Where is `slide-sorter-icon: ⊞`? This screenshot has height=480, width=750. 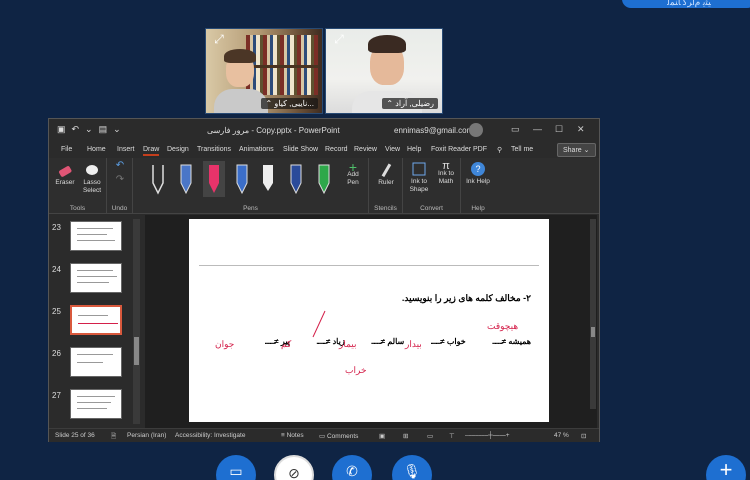 slide-sorter-icon: ⊞ is located at coordinates (405, 436).